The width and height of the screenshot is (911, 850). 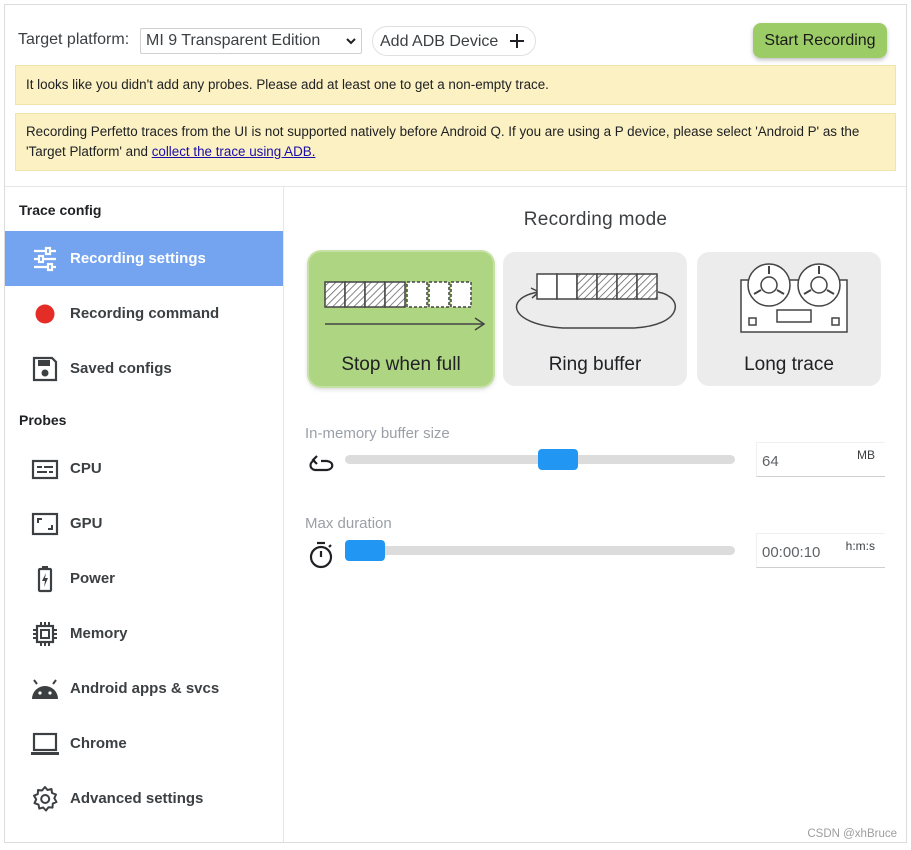 What do you see at coordinates (233, 40) in the screenshot?
I see `target-platform-value: MI 9 Transparent Edition` at bounding box center [233, 40].